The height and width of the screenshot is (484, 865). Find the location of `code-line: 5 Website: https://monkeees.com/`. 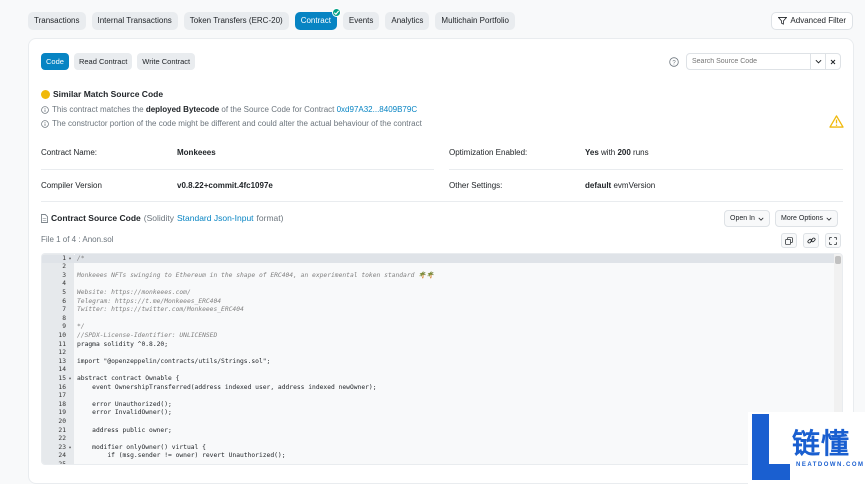

code-line: 5 Website: https://monkeees.com/ is located at coordinates (442, 293).